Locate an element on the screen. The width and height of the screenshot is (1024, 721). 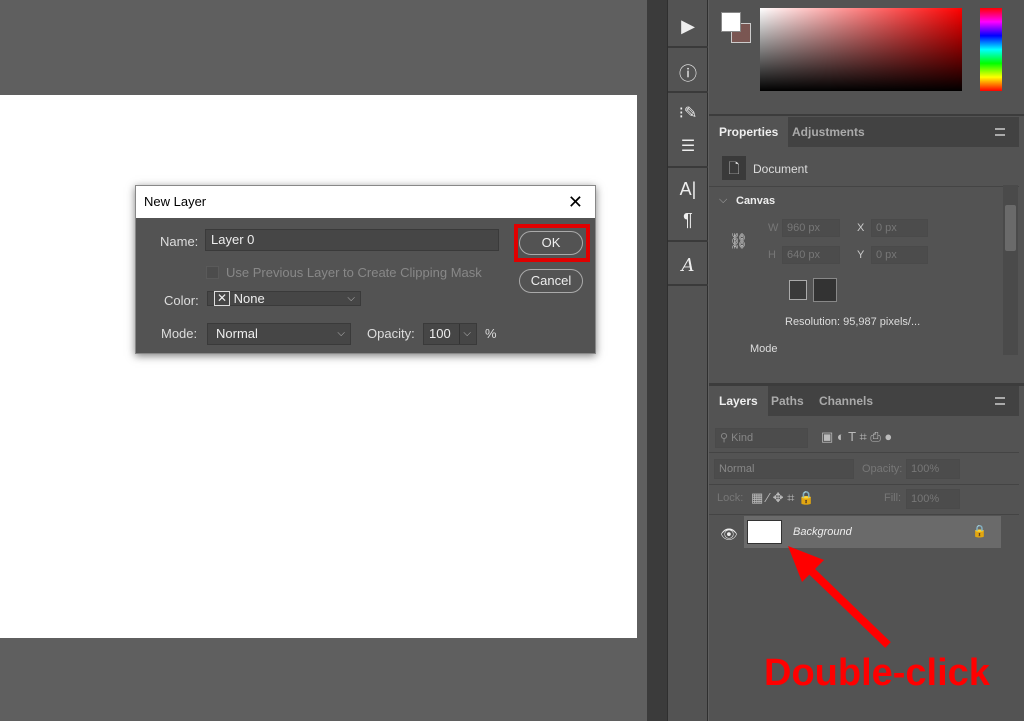
glyphs-icon: A is located at coordinates (688, 265).